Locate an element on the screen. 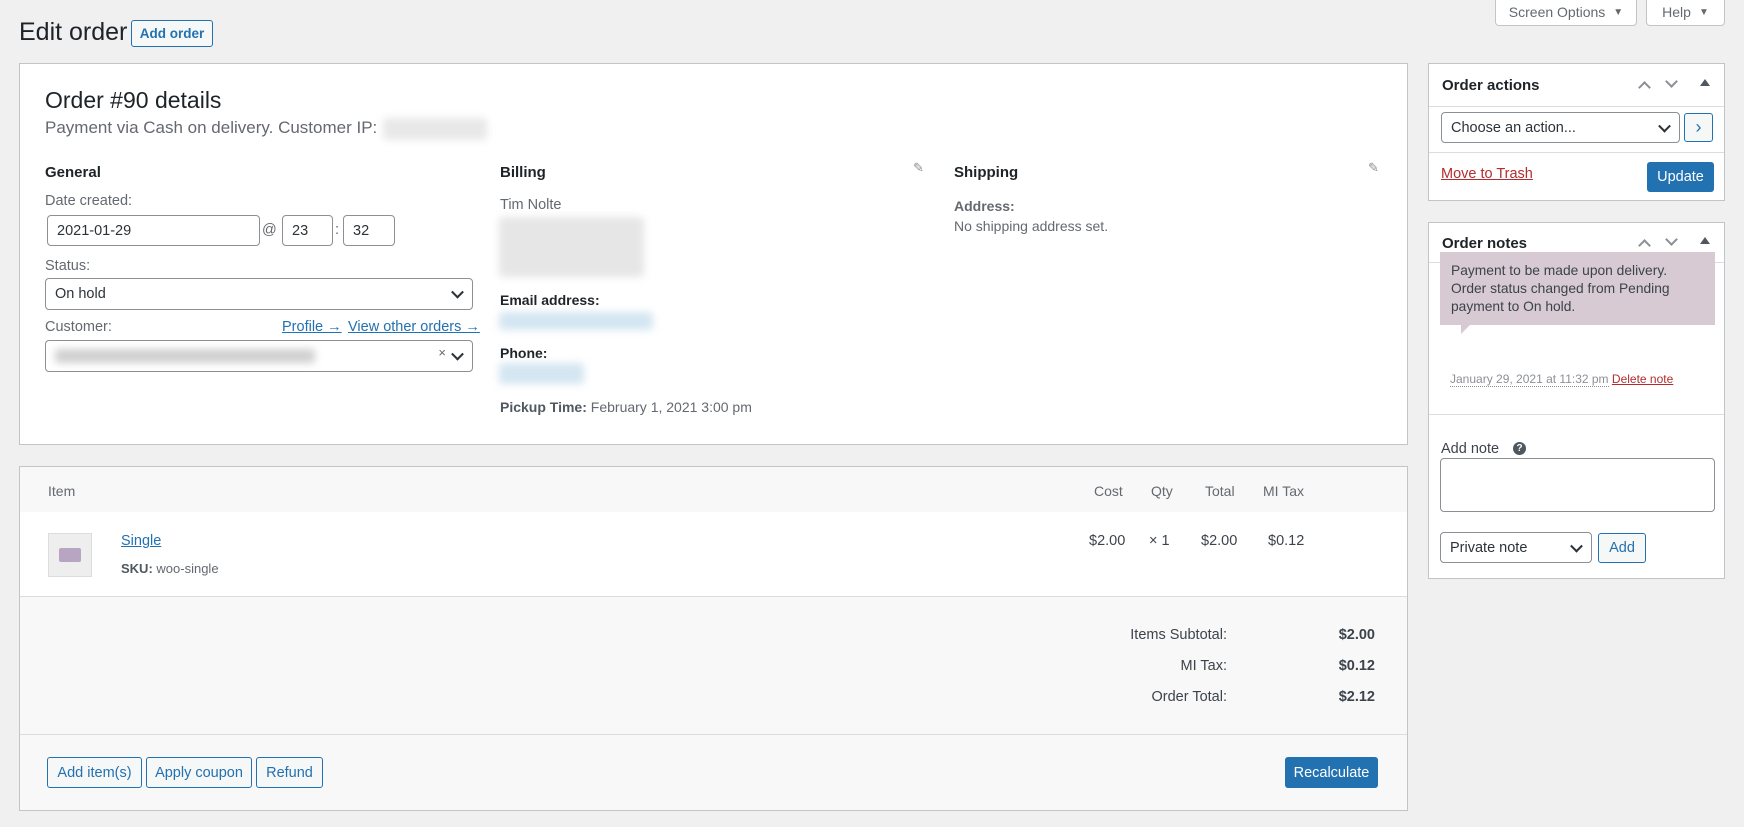 Image resolution: width=1744 pixels, height=827 pixels. recalculate-button: Recalculate is located at coordinates (1331, 772).